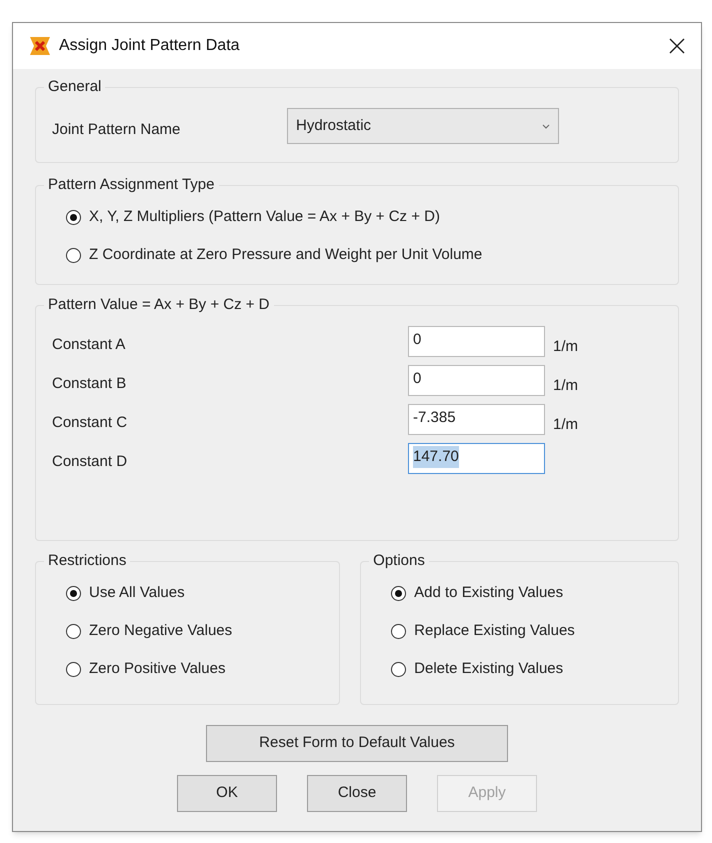 The image size is (712, 843). Describe the element at coordinates (149, 46) in the screenshot. I see `window-title: Assign Joint Pattern Data` at that location.